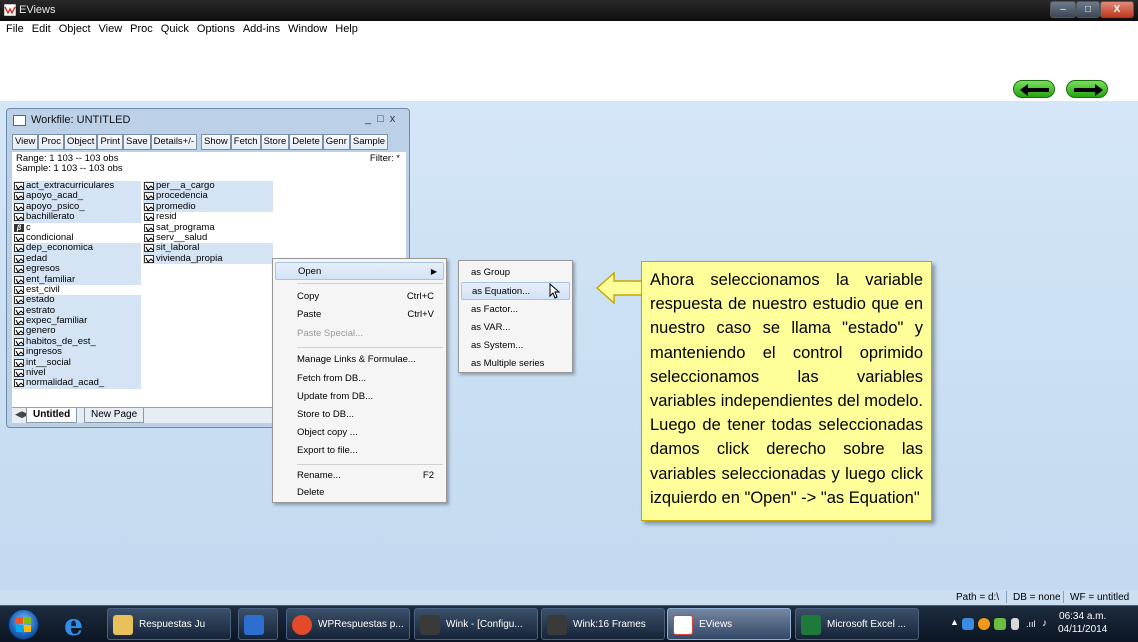  Describe the element at coordinates (44, 352) in the screenshot. I see `series-name: ingresos` at that location.